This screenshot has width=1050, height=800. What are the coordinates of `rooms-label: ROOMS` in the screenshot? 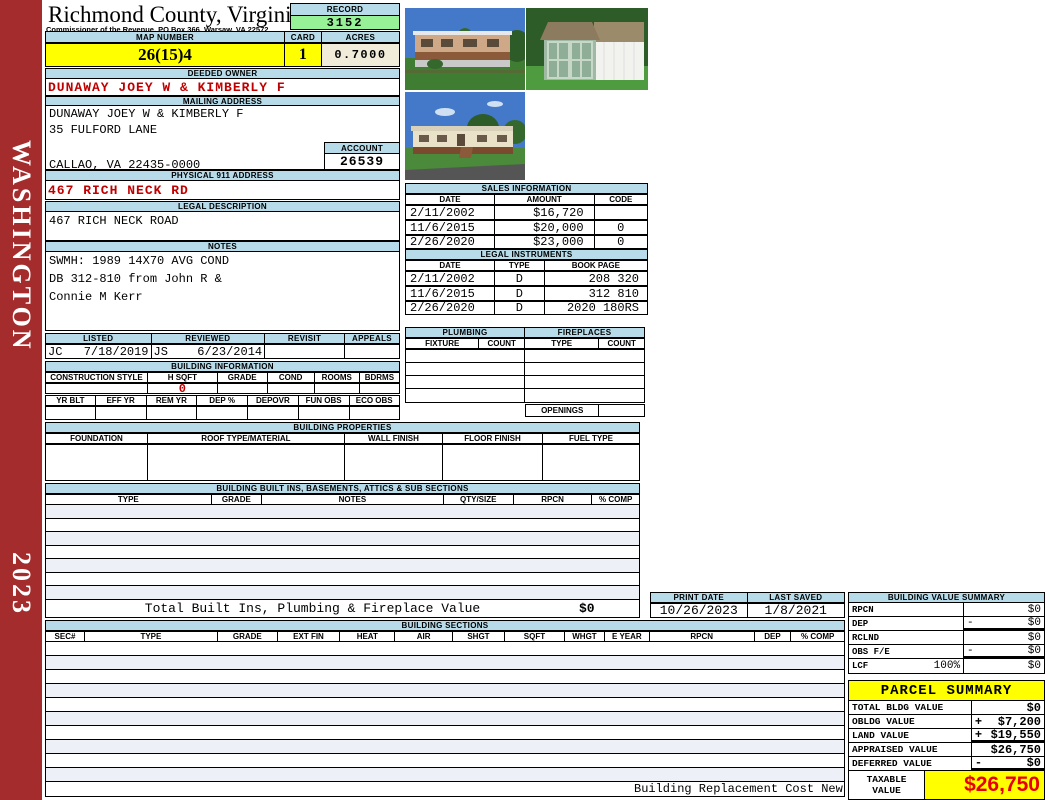 It's located at (337, 377).